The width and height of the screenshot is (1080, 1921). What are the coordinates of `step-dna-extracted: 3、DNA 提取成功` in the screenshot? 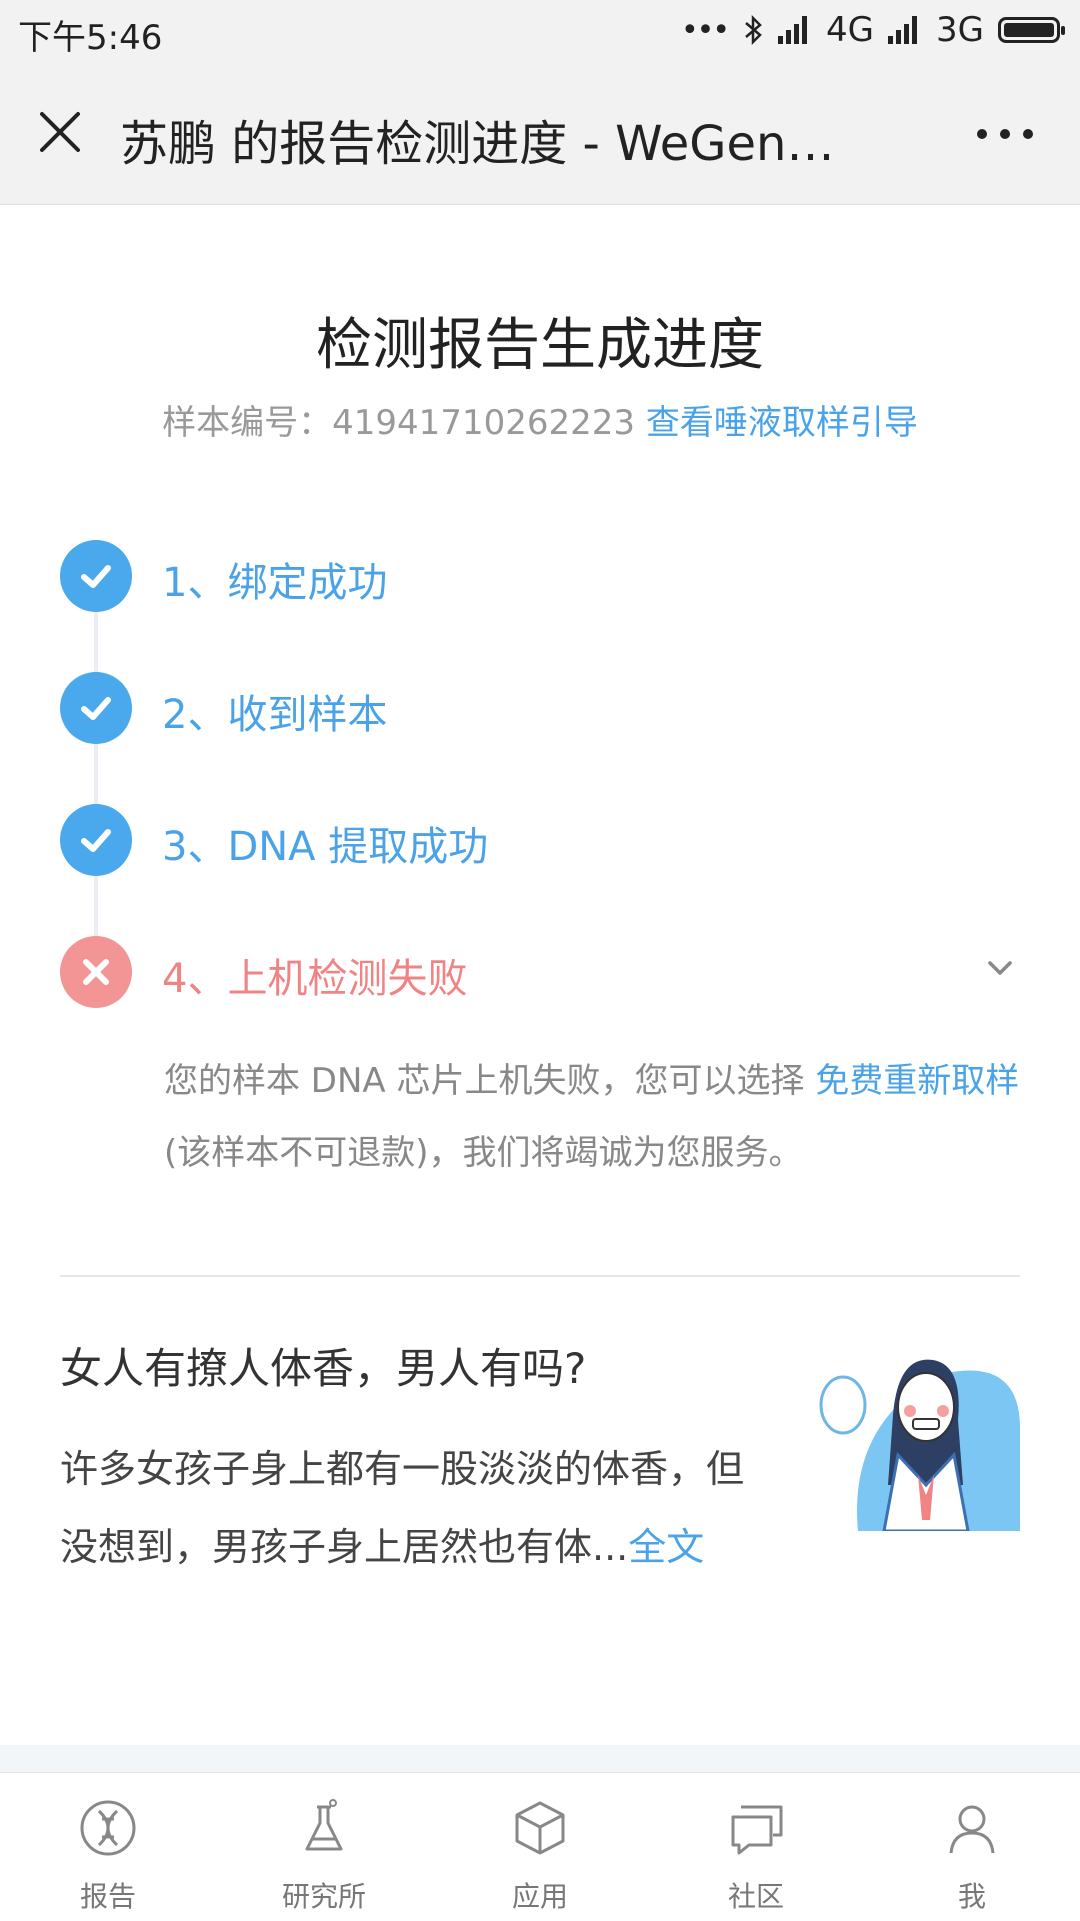 It's located at (540, 840).